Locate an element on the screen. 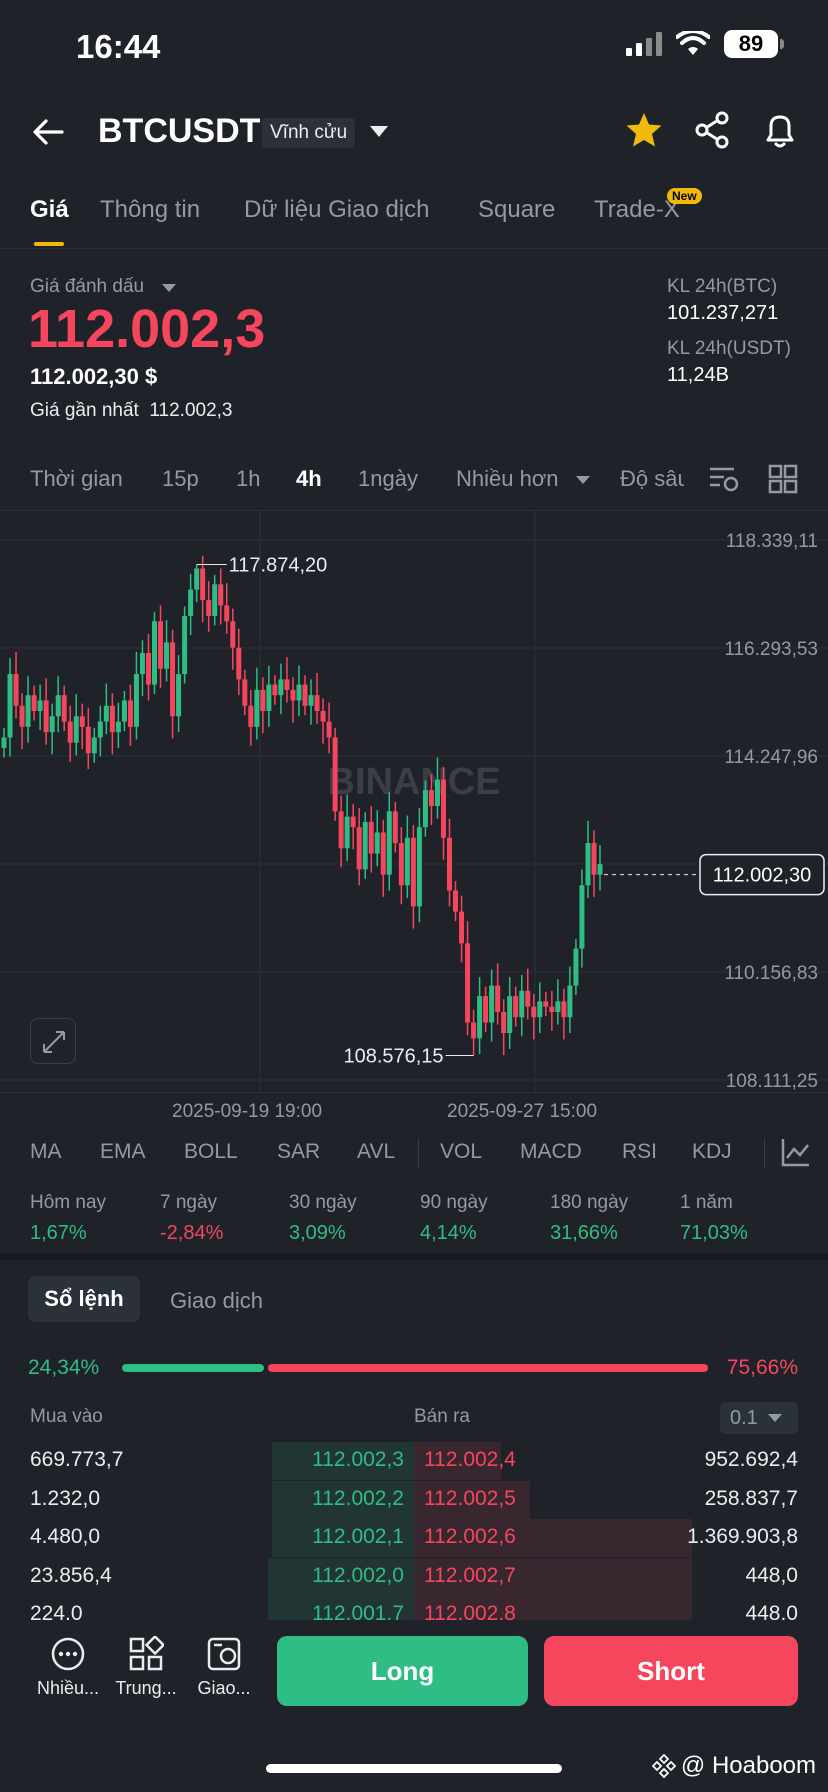  ask-price: 112.002,5 is located at coordinates (470, 1498).